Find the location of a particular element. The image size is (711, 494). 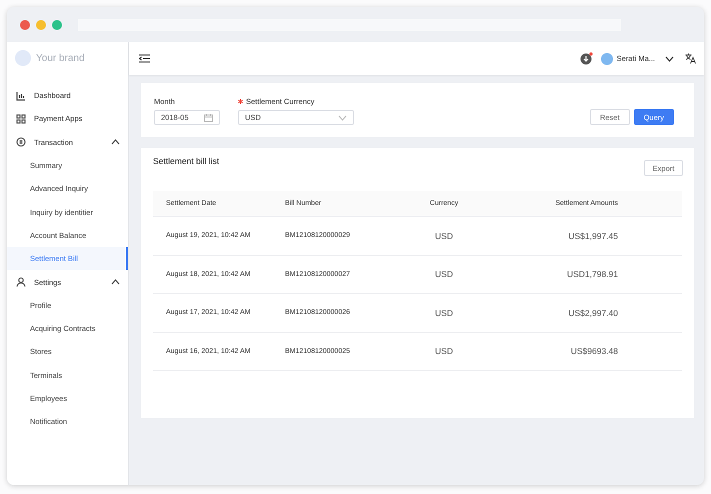

calendar-icon is located at coordinates (208, 118).